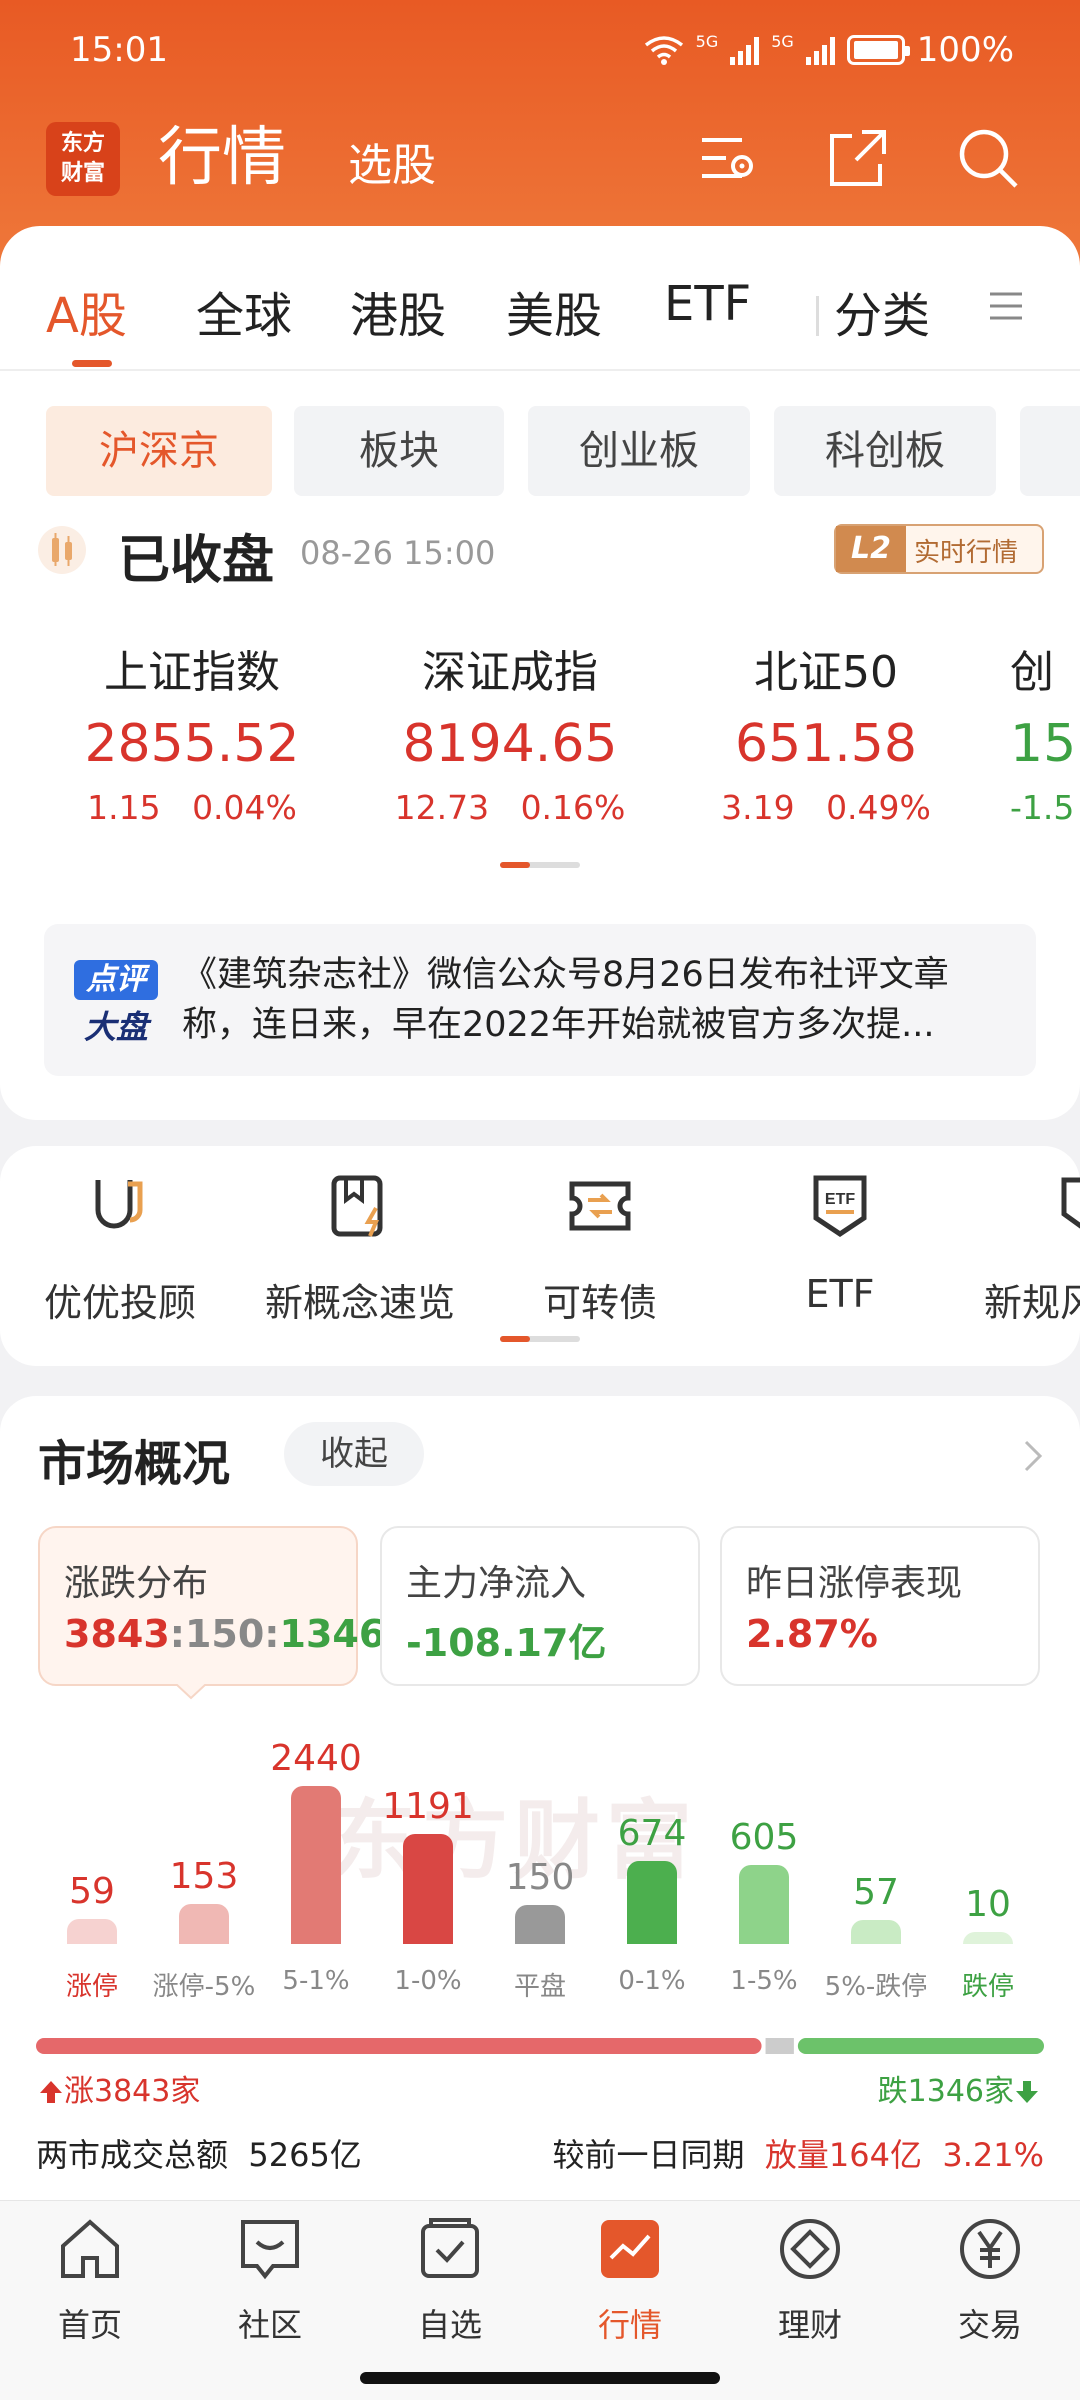 Image resolution: width=1080 pixels, height=2400 pixels. I want to click on index-change: 1.15 0.04%, so click(192, 807).